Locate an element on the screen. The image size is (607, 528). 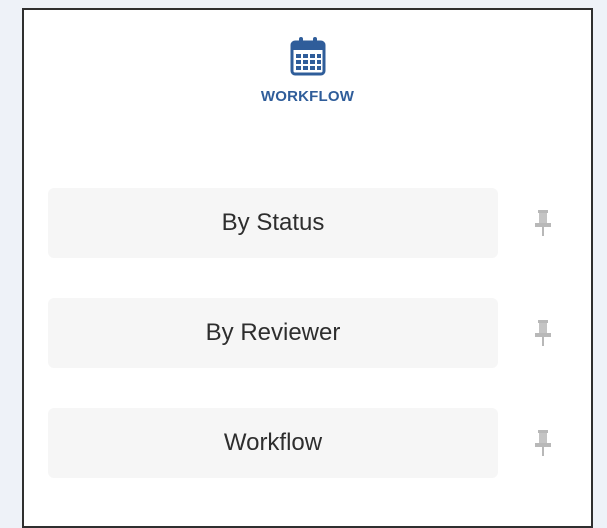
nav-row-by-reviewer: By Reviewer is located at coordinates (299, 333).